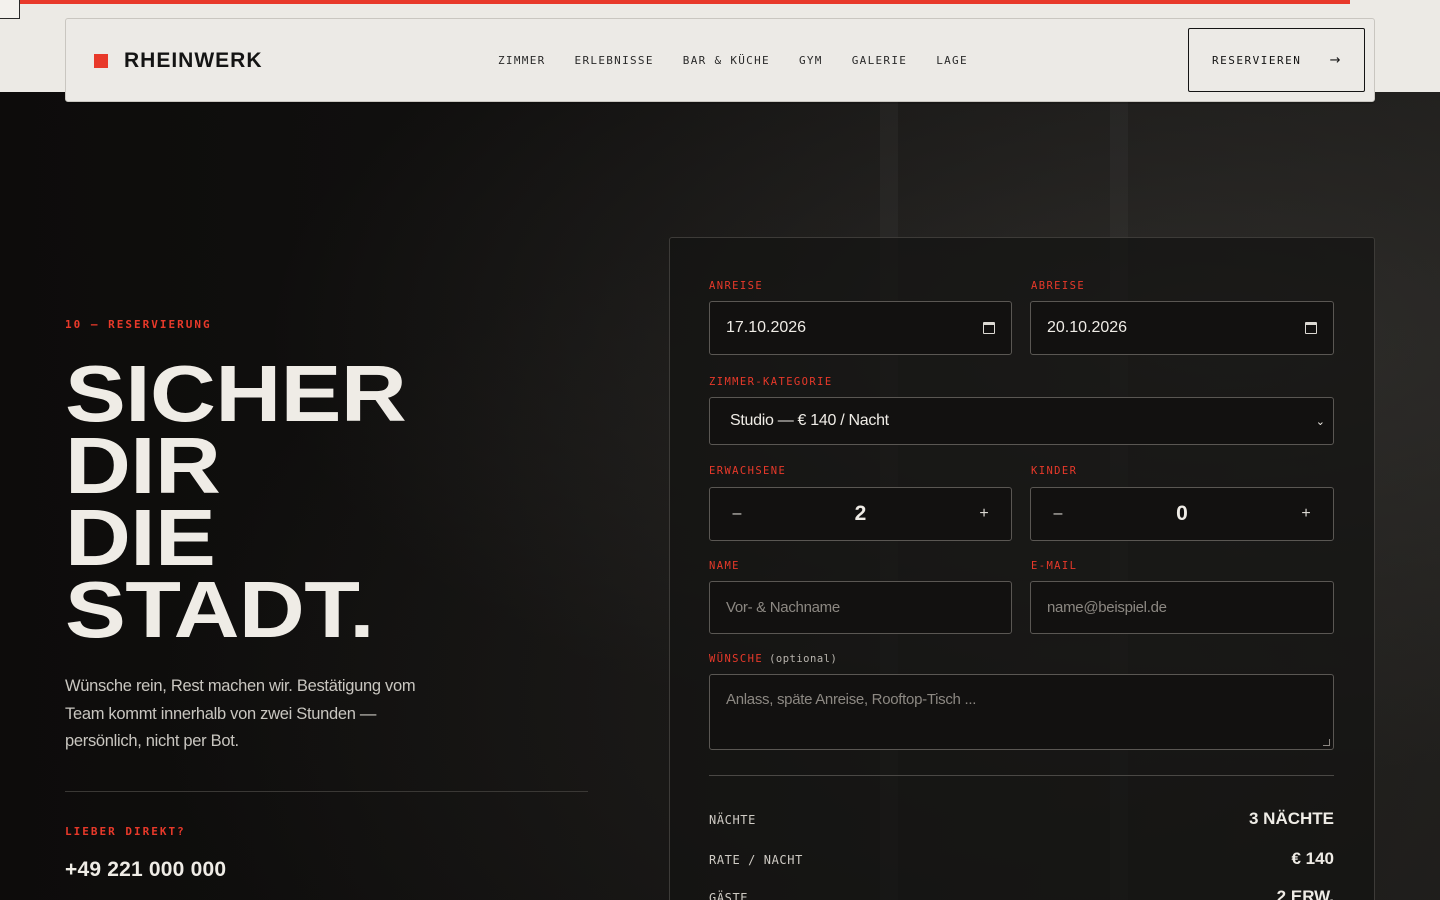 The image size is (1440, 900). I want to click on wishes-label: WÜNSCHE (optional), so click(773, 659).